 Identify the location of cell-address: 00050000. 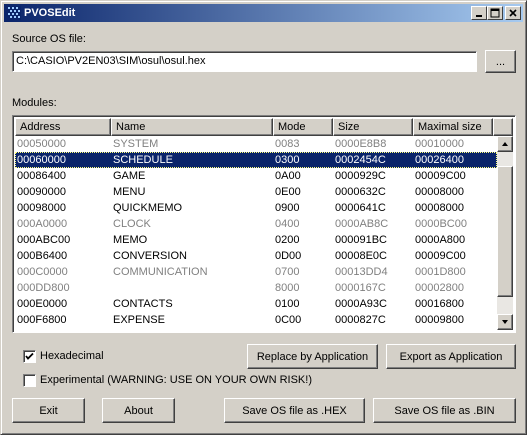
(41, 144).